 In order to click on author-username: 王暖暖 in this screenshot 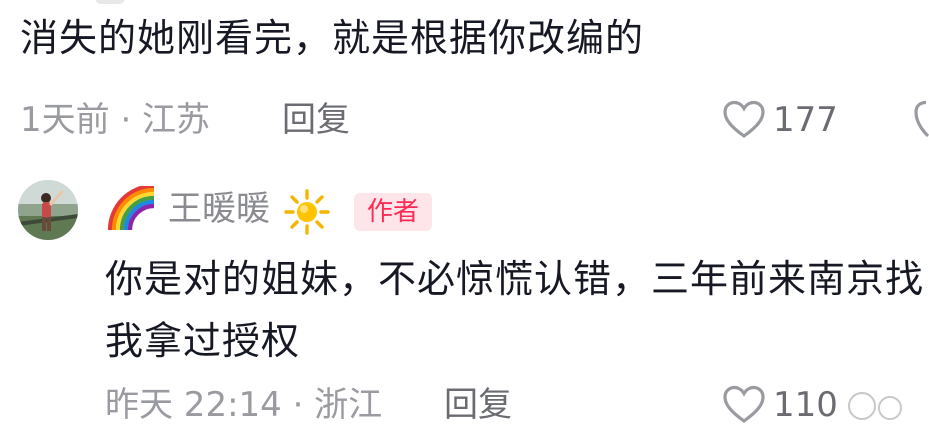, I will do `click(219, 209)`.